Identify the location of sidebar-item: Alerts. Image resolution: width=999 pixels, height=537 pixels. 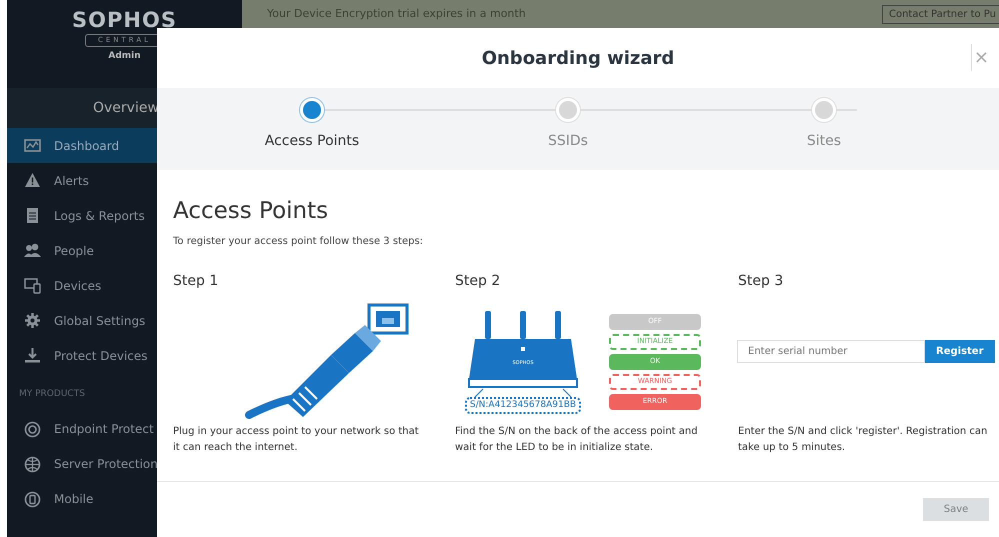
(124, 180).